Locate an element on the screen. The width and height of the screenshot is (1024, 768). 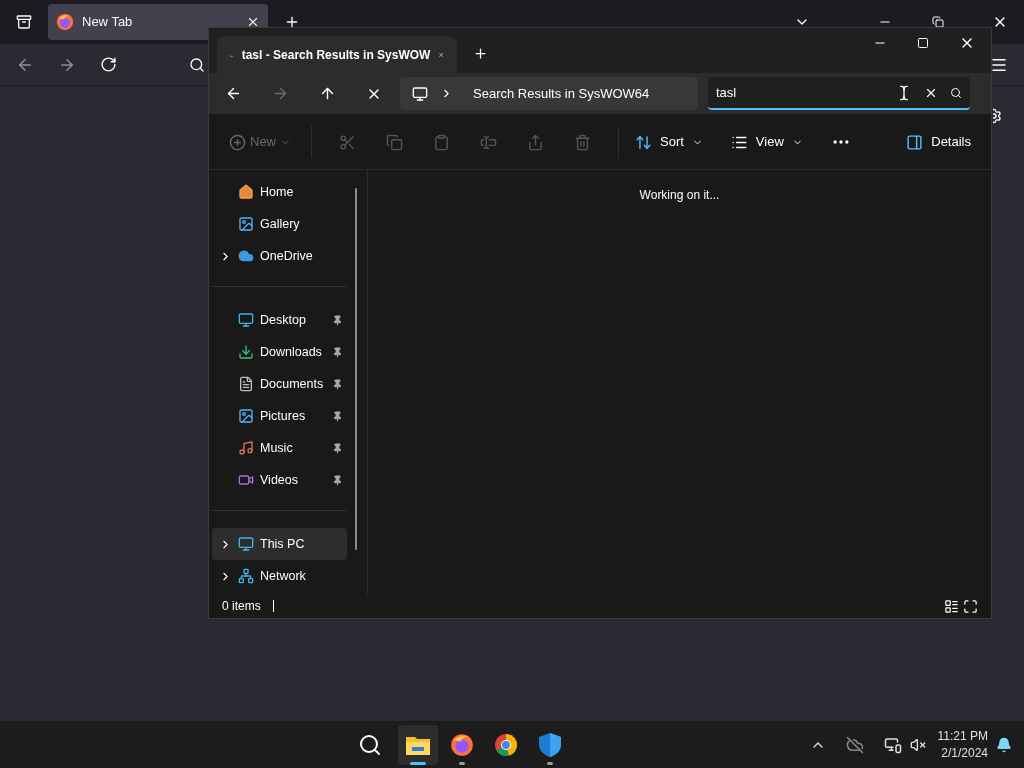
tab-title: tasl - Search Results in SysWOW is located at coordinates (336, 55).